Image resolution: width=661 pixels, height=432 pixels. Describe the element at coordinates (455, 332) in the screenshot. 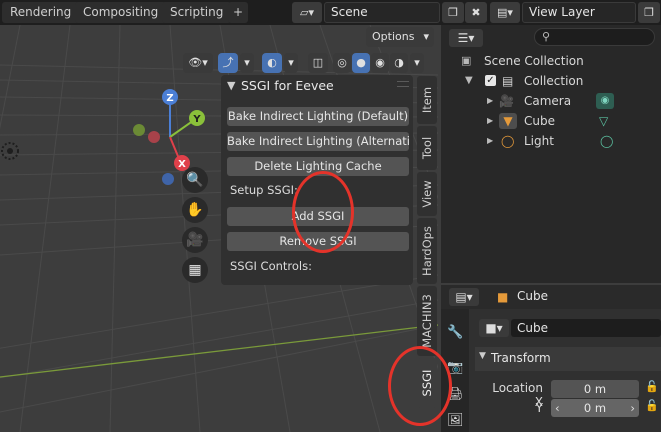

I see `tool-tab-icon: 🔧` at that location.